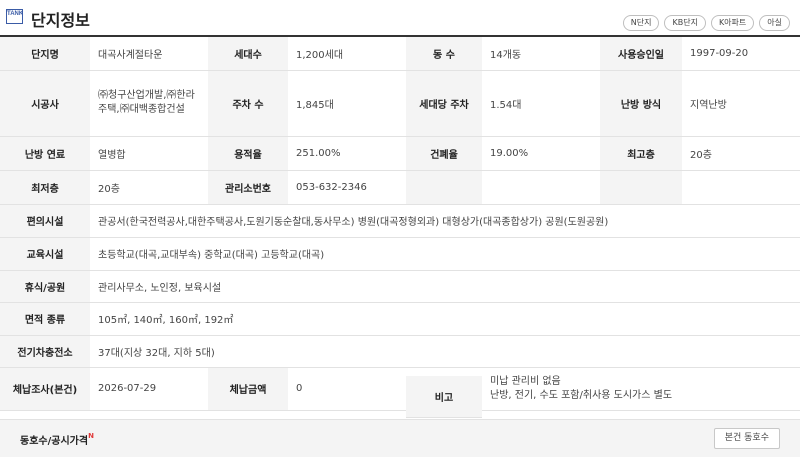 Image resolution: width=800 pixels, height=462 pixels. What do you see at coordinates (774, 23) in the screenshot?
I see `asil-button: 아실` at bounding box center [774, 23].